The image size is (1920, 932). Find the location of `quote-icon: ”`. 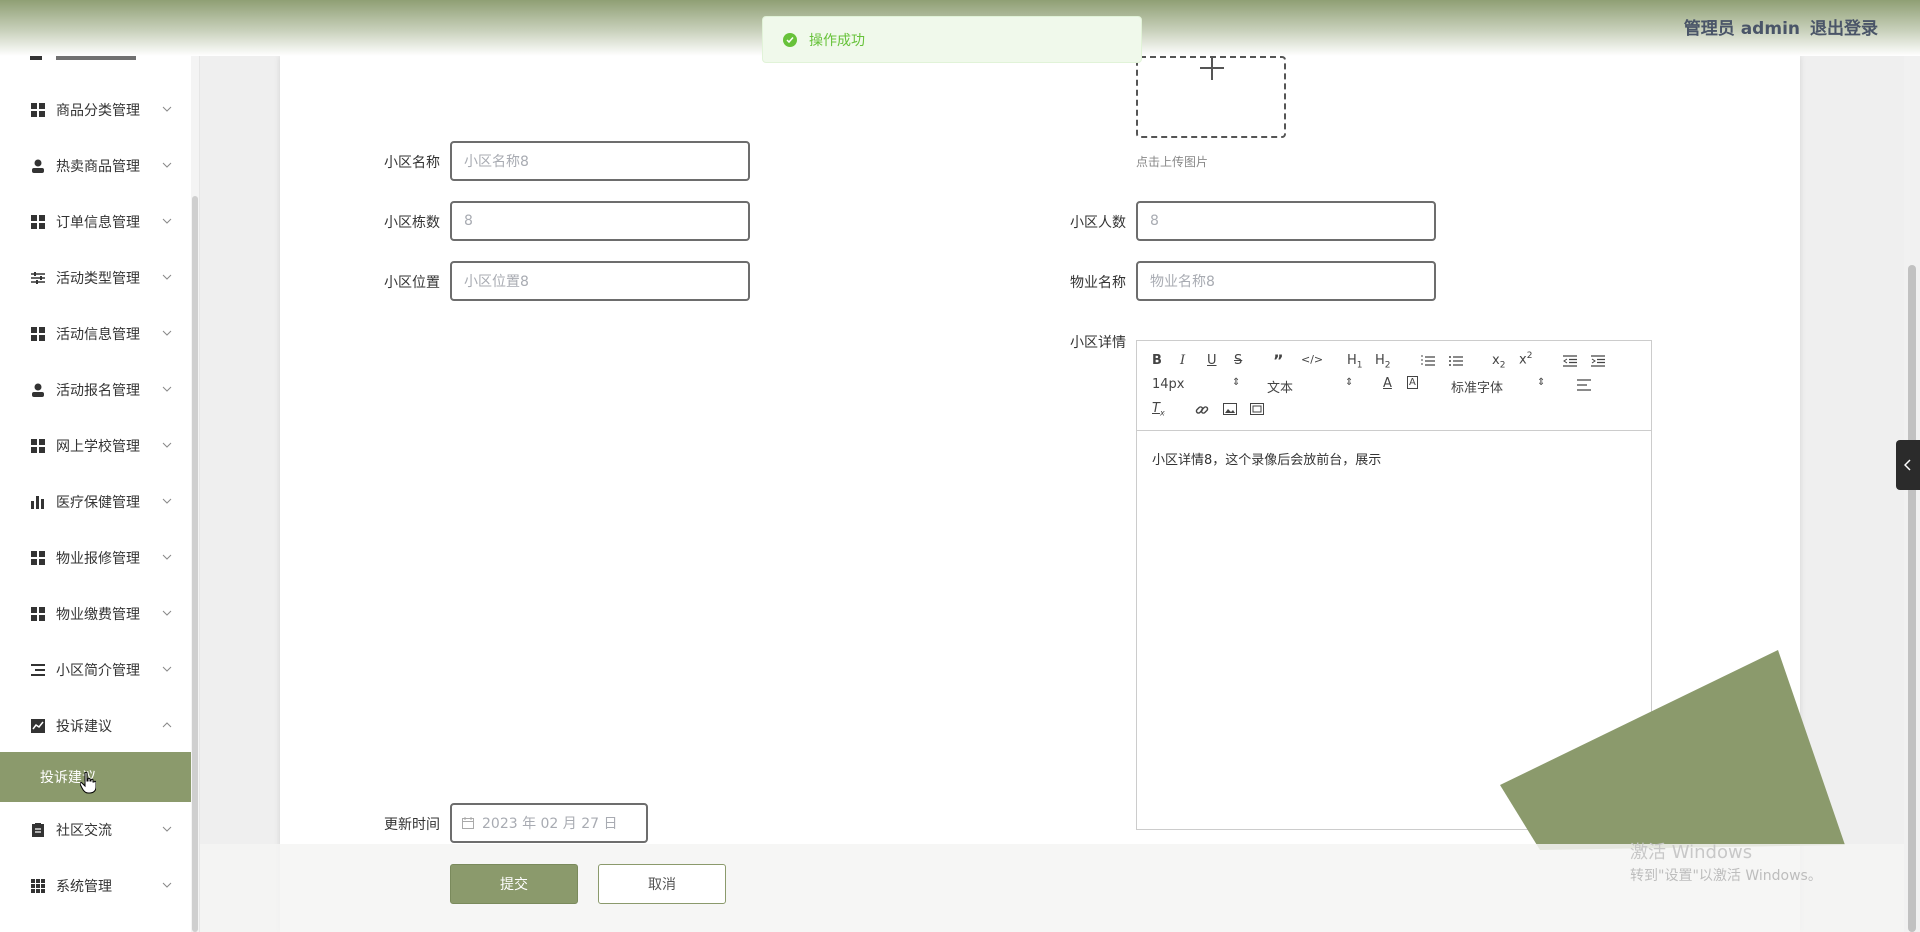

quote-icon: ” is located at coordinates (1278, 360).